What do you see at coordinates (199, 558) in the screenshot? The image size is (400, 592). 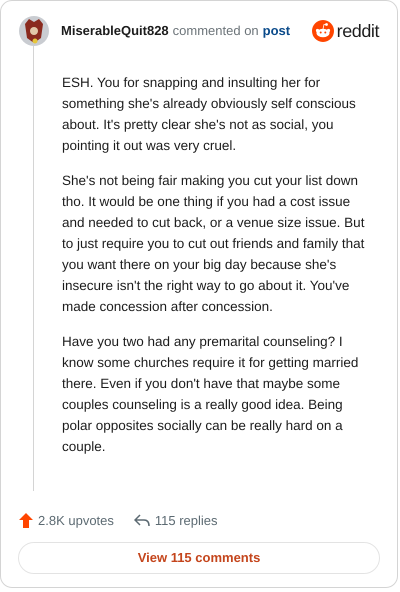 I see `view-comments-button: View 115 comments` at bounding box center [199, 558].